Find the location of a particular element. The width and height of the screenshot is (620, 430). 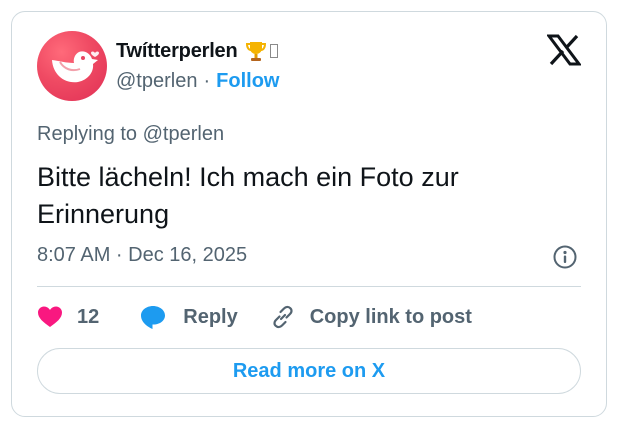

author-avatar is located at coordinates (72, 66).